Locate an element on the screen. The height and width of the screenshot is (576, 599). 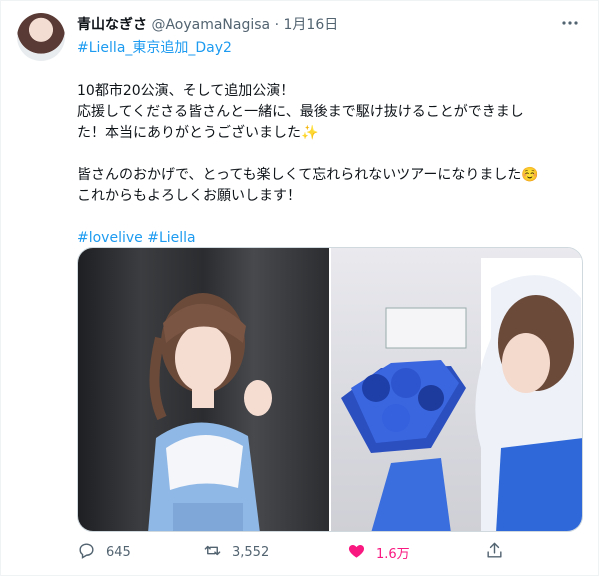
tweet-line: これからもよろしくお願いします！ is located at coordinates (189, 196).